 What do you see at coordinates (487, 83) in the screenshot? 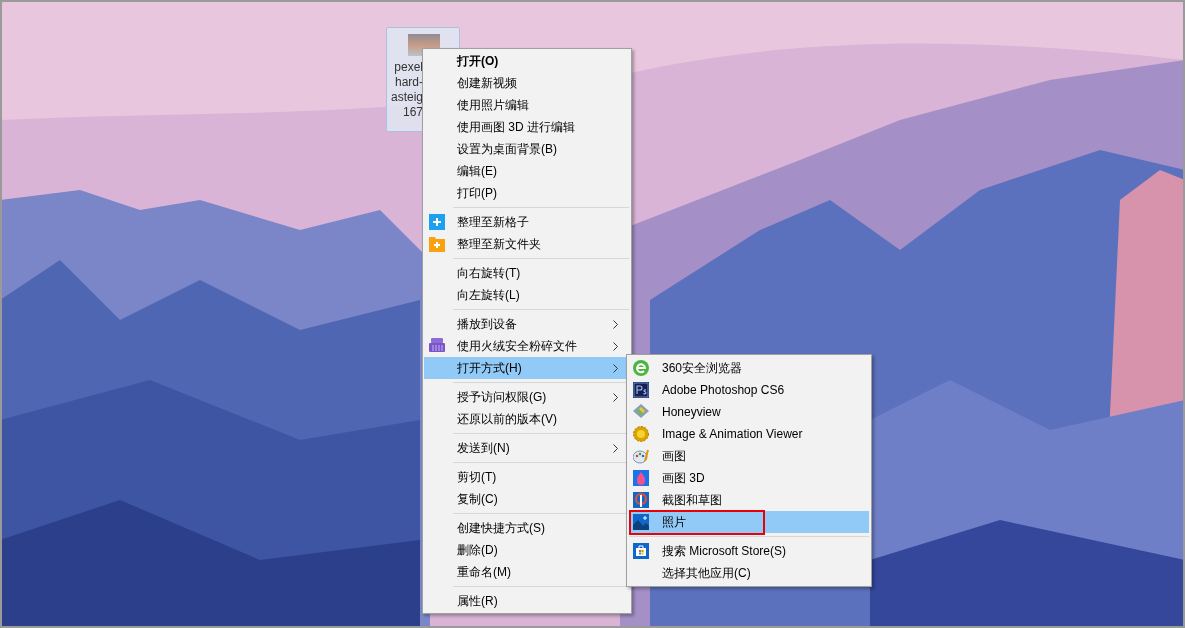
I see `menu-item-label: 创建新视频` at bounding box center [487, 83].